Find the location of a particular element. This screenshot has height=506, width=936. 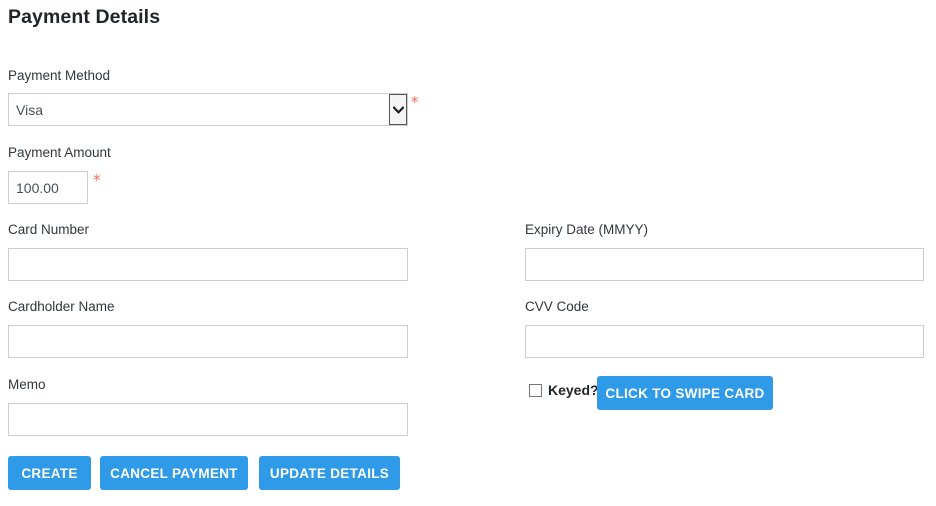

memo-input is located at coordinates (208, 419).